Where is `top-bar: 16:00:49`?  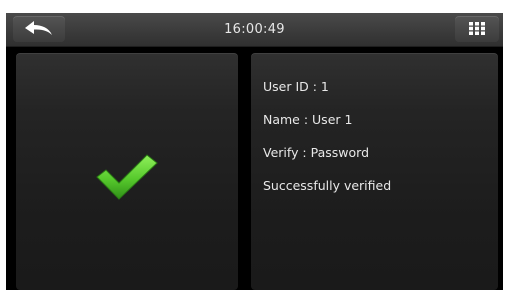 top-bar: 16:00:49 is located at coordinates (254, 30).